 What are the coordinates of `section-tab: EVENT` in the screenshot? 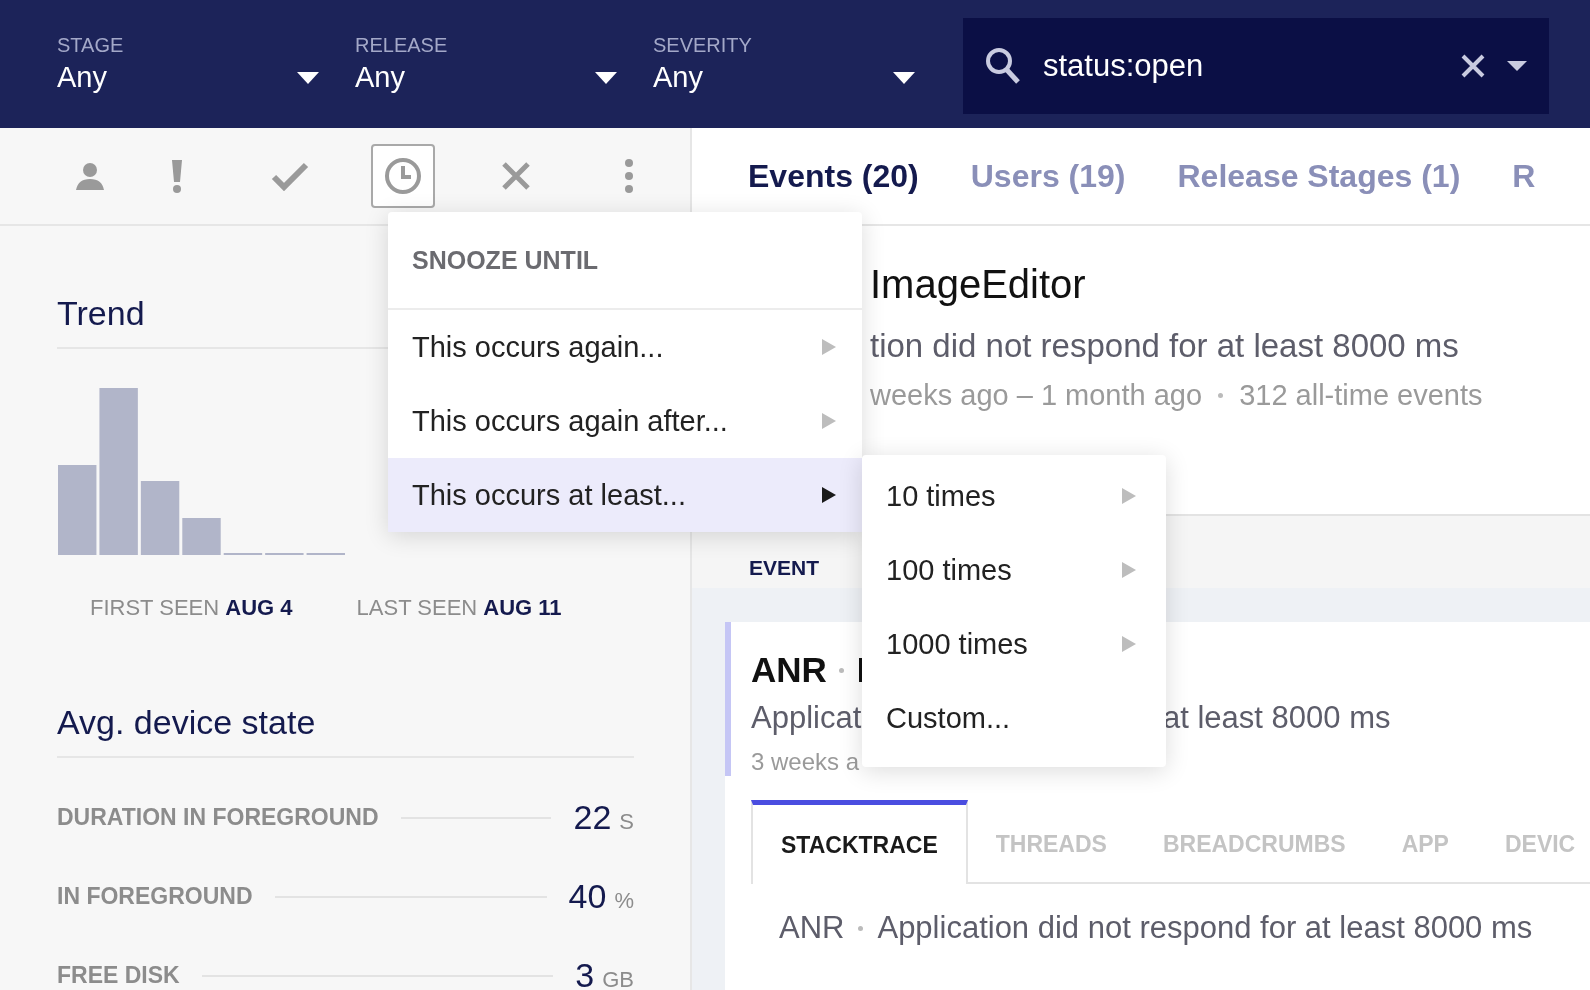 It's located at (784, 572).